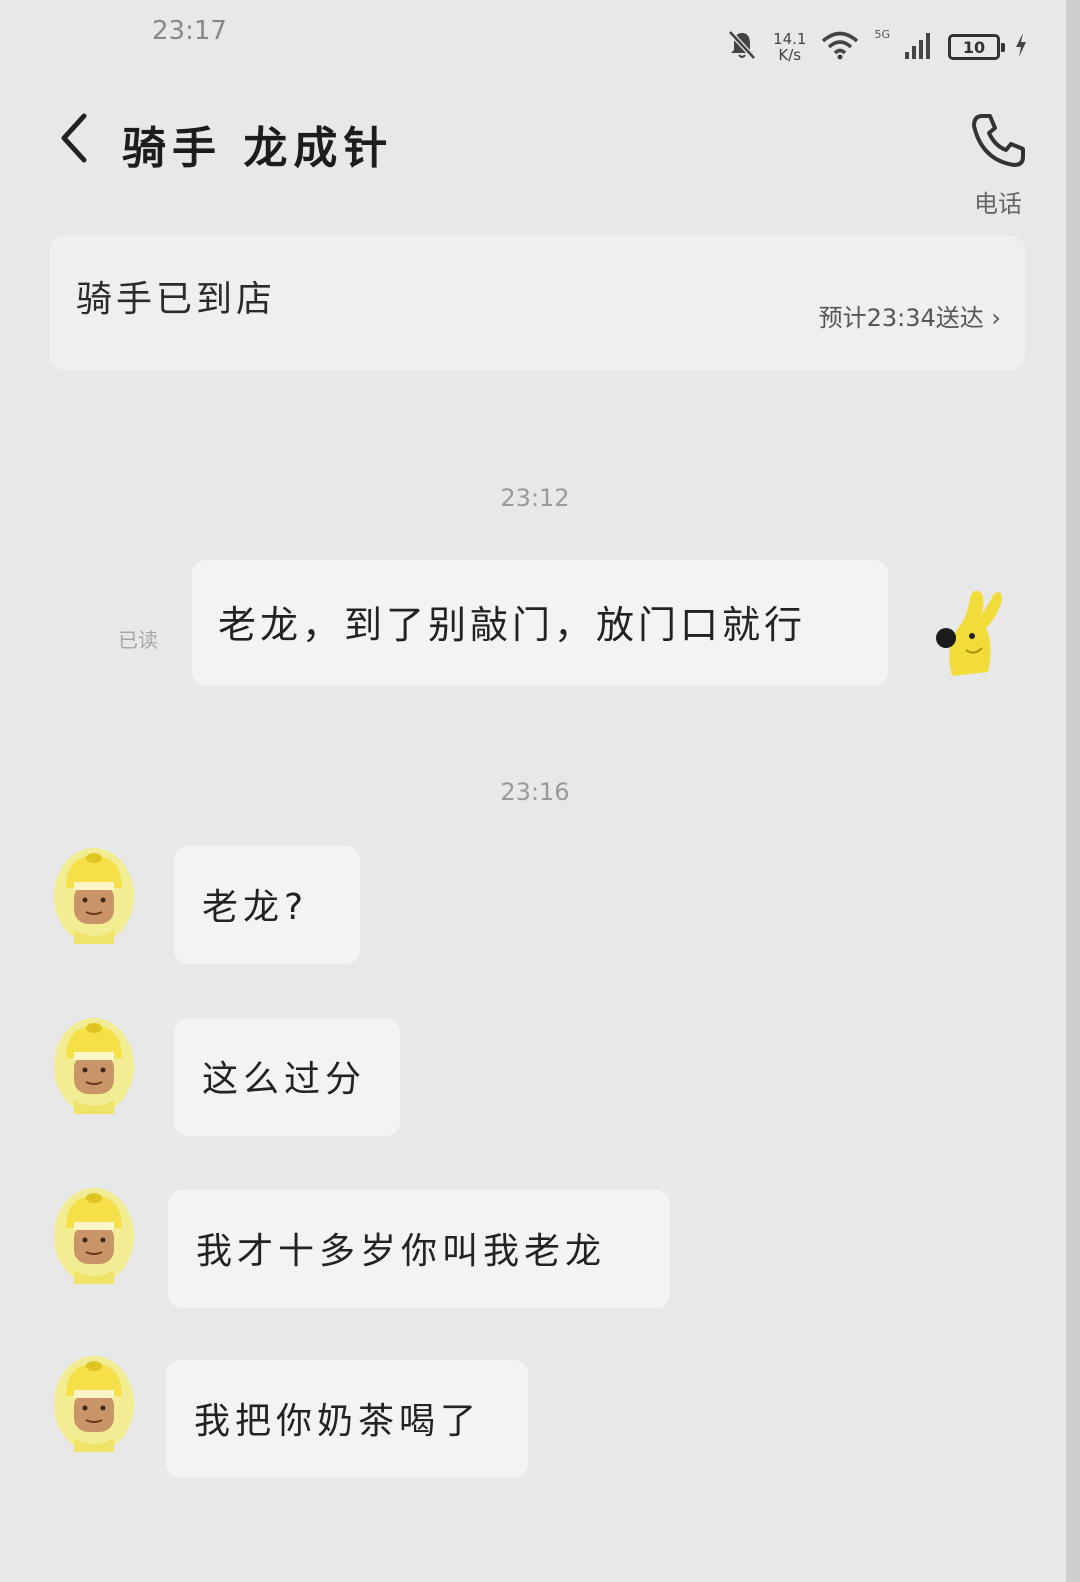 Image resolution: width=1080 pixels, height=1582 pixels. I want to click on order-status-text: 骑手已到店, so click(176, 299).